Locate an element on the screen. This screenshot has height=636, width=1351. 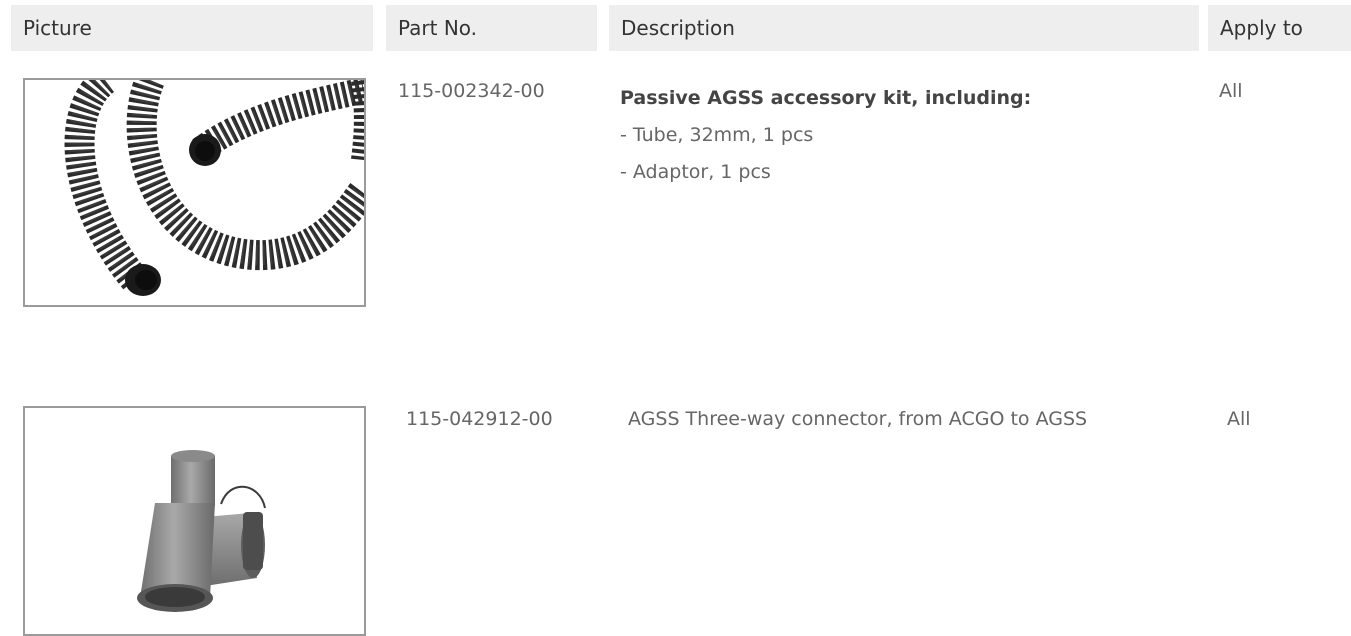
header-description: Description is located at coordinates (904, 28).